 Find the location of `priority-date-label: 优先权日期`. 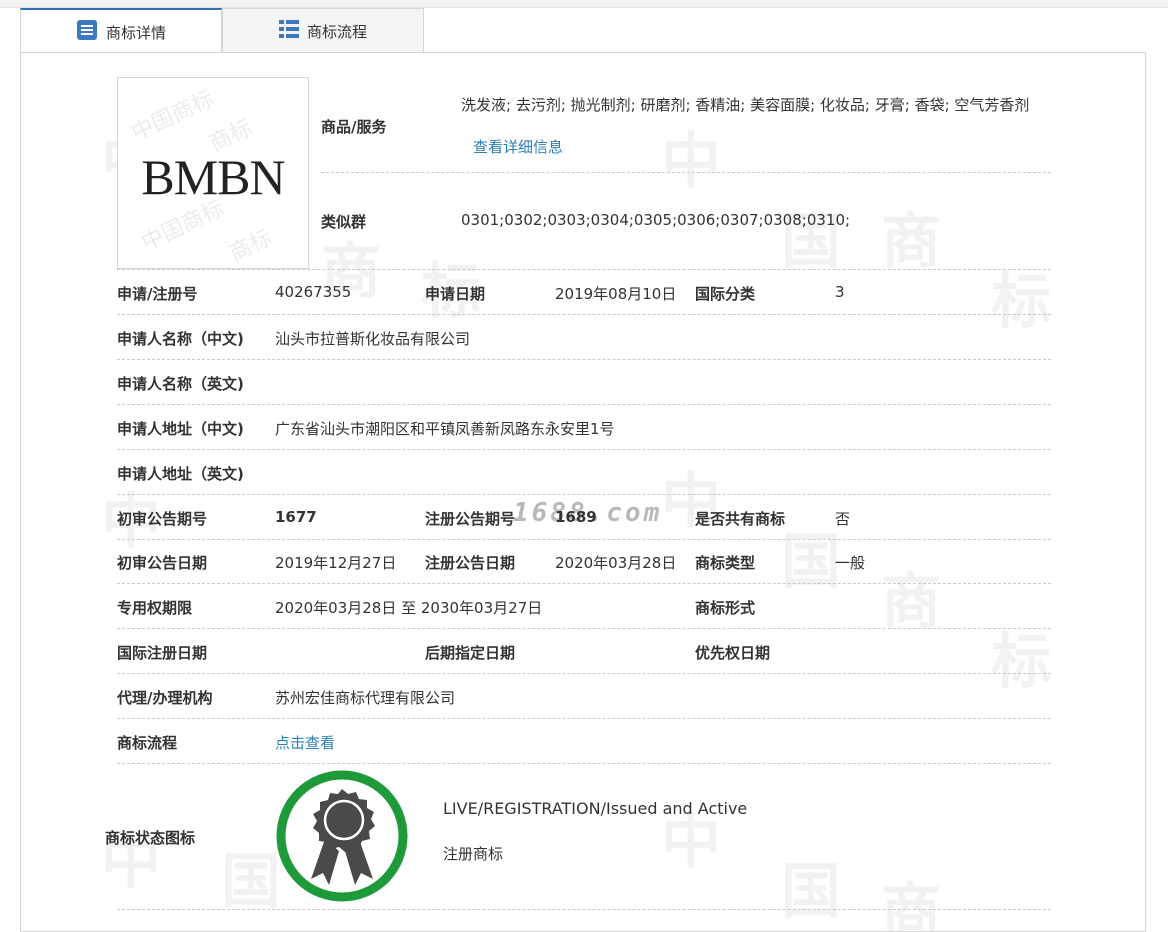

priority-date-label: 优先权日期 is located at coordinates (733, 653).